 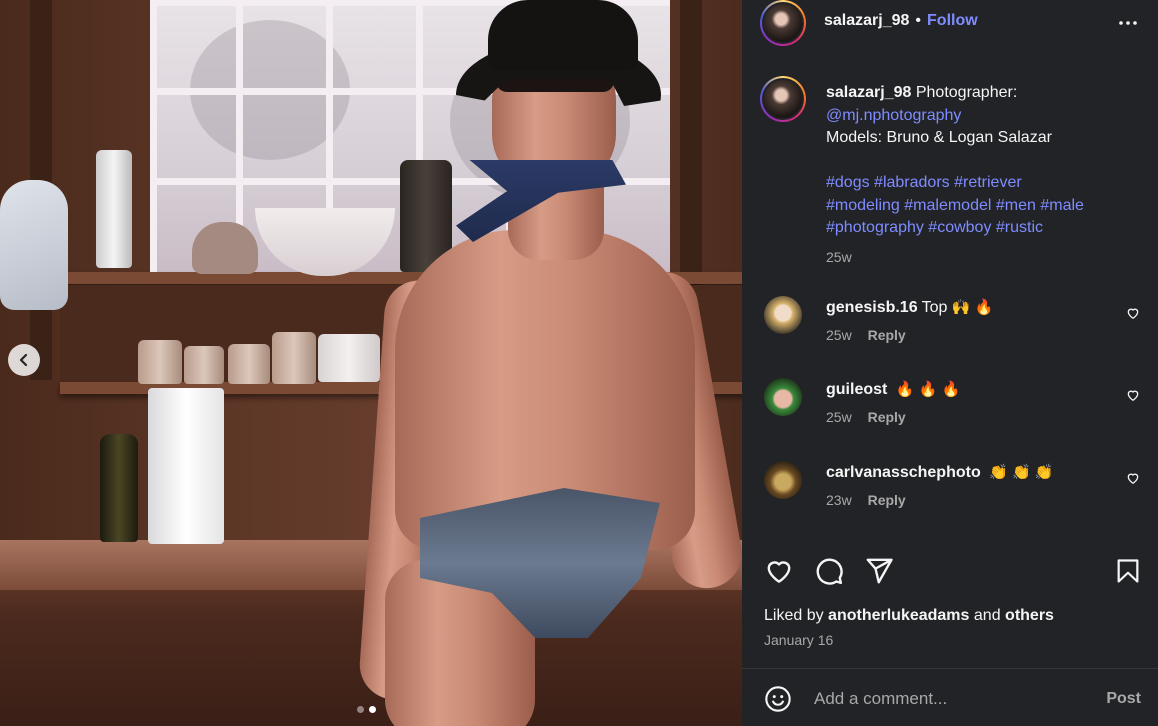 I want to click on photo-bowl-stack, so click(x=349, y=358).